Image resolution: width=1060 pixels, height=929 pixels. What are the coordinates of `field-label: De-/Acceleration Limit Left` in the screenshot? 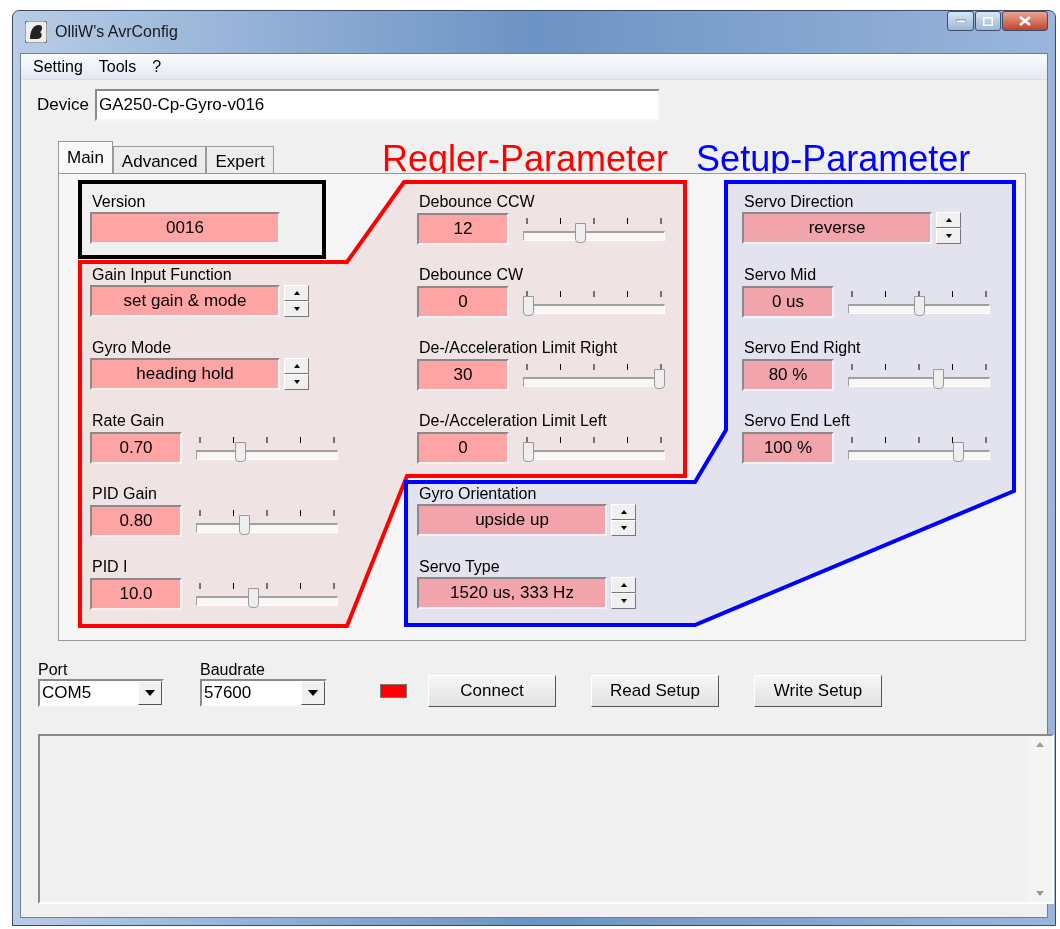 It's located at (513, 421).